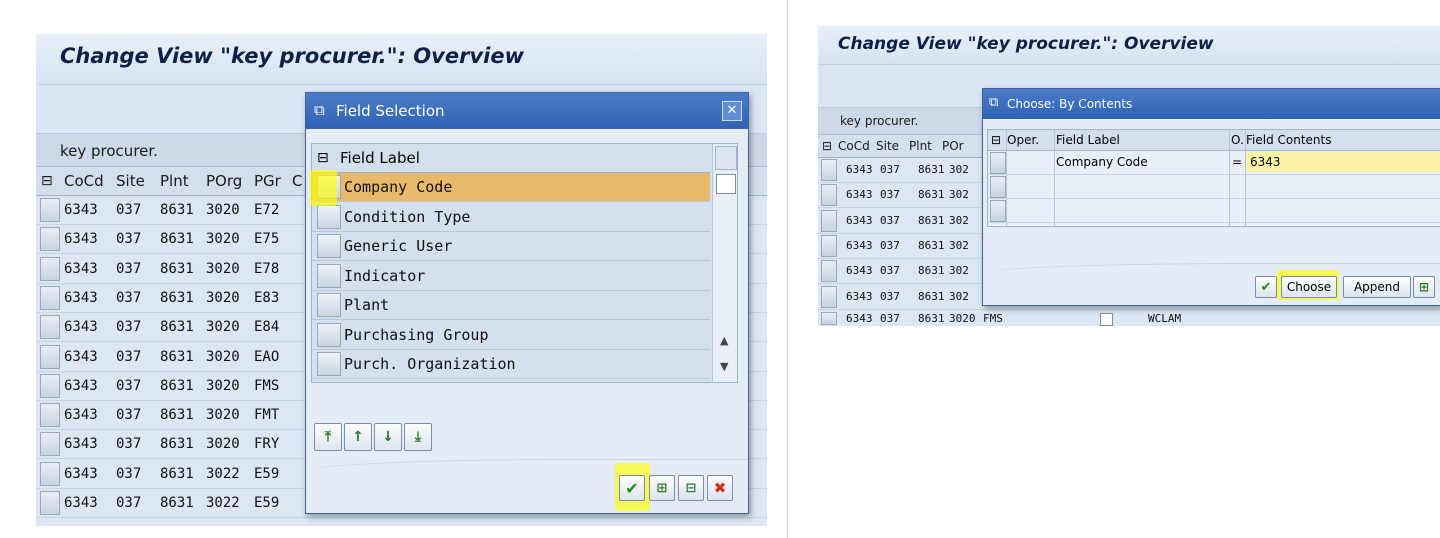 The image size is (1440, 538). I want to click on dialog-title: Choose: By Contents, so click(1070, 104).